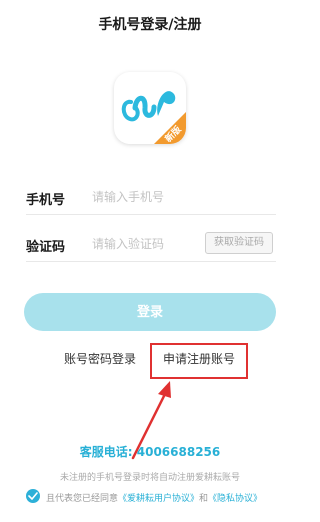  Describe the element at coordinates (46, 200) in the screenshot. I see `phone-label: 手机号` at that location.